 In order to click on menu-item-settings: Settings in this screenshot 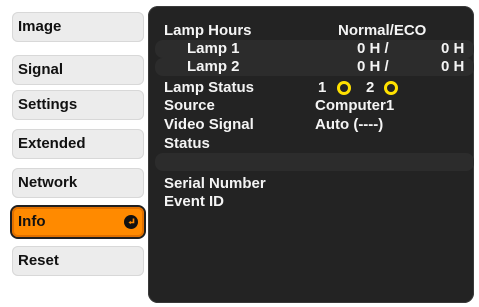, I will do `click(78, 105)`.